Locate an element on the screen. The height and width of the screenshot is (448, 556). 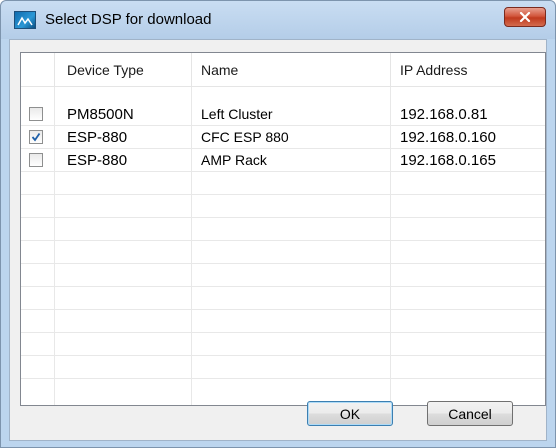
app-icon is located at coordinates (25, 20).